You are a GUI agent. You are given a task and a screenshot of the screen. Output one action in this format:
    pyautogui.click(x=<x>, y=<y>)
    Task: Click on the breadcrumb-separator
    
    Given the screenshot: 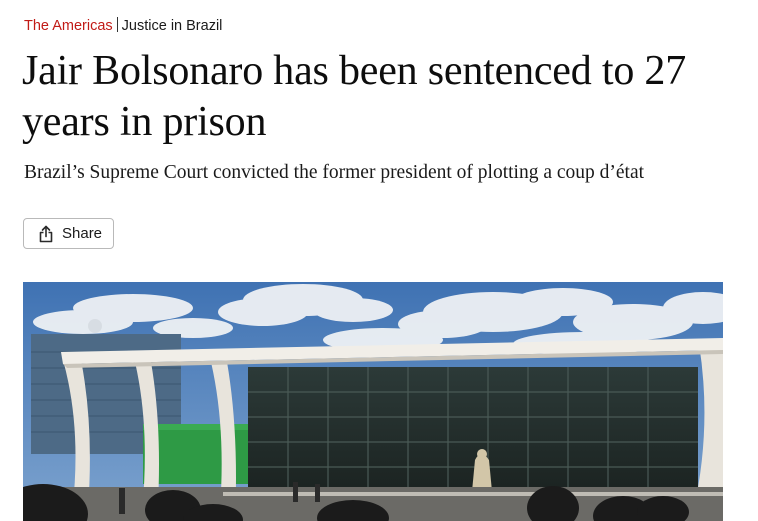 What is the action you would take?
    pyautogui.click(x=117, y=24)
    